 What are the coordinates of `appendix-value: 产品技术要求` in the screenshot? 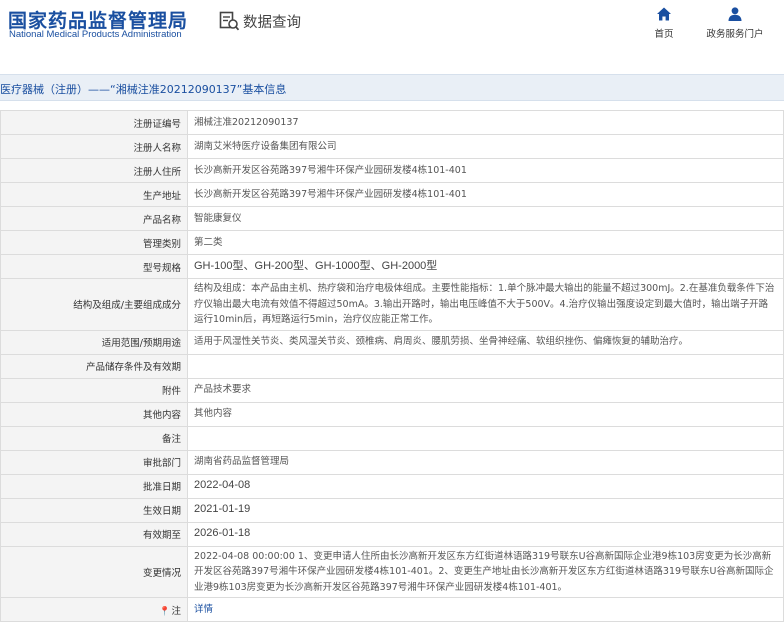 It's located at (485, 390).